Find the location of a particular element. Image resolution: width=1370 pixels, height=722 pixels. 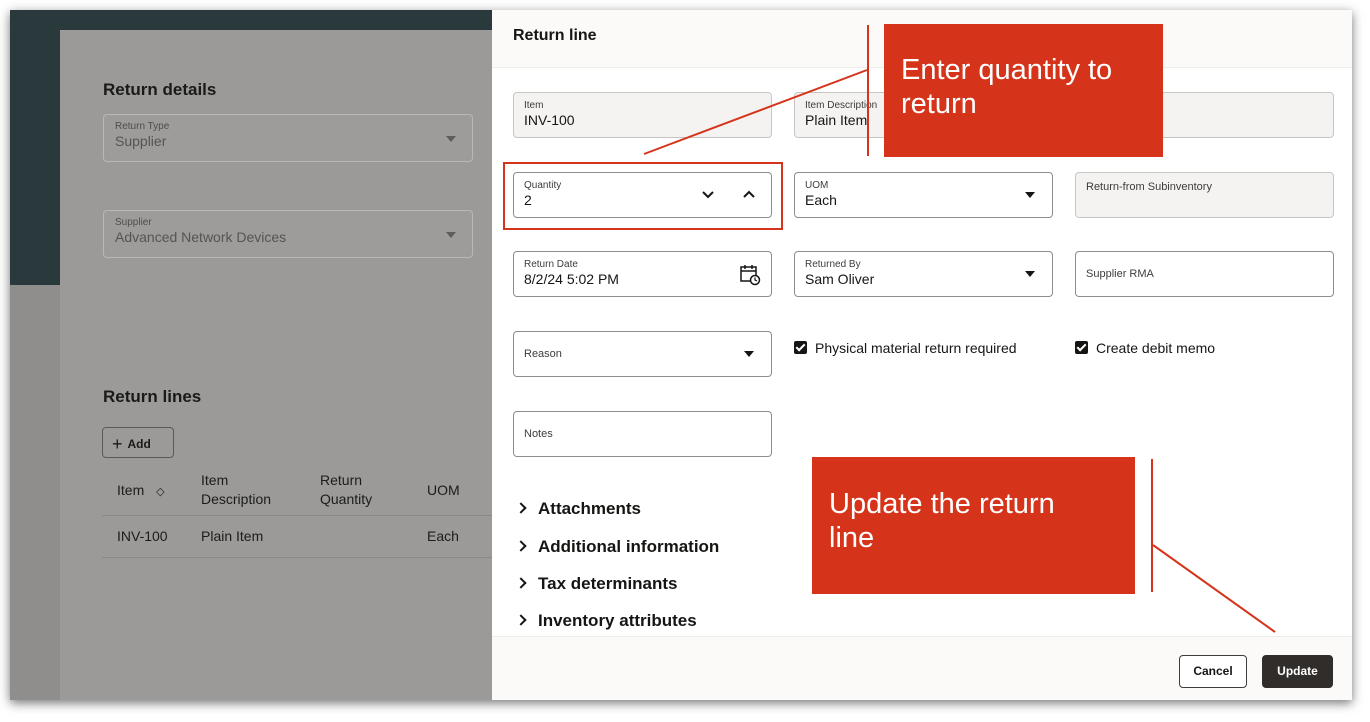

add-button-label: Add is located at coordinates (139, 444).